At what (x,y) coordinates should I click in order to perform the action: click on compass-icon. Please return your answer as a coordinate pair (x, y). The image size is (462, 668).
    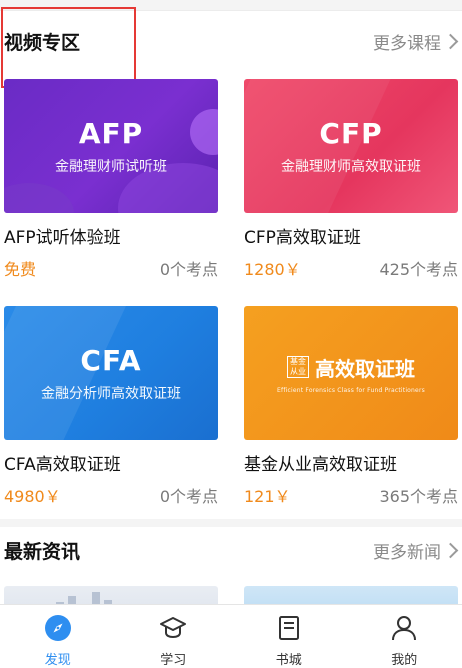
    Looking at the image, I should click on (58, 628).